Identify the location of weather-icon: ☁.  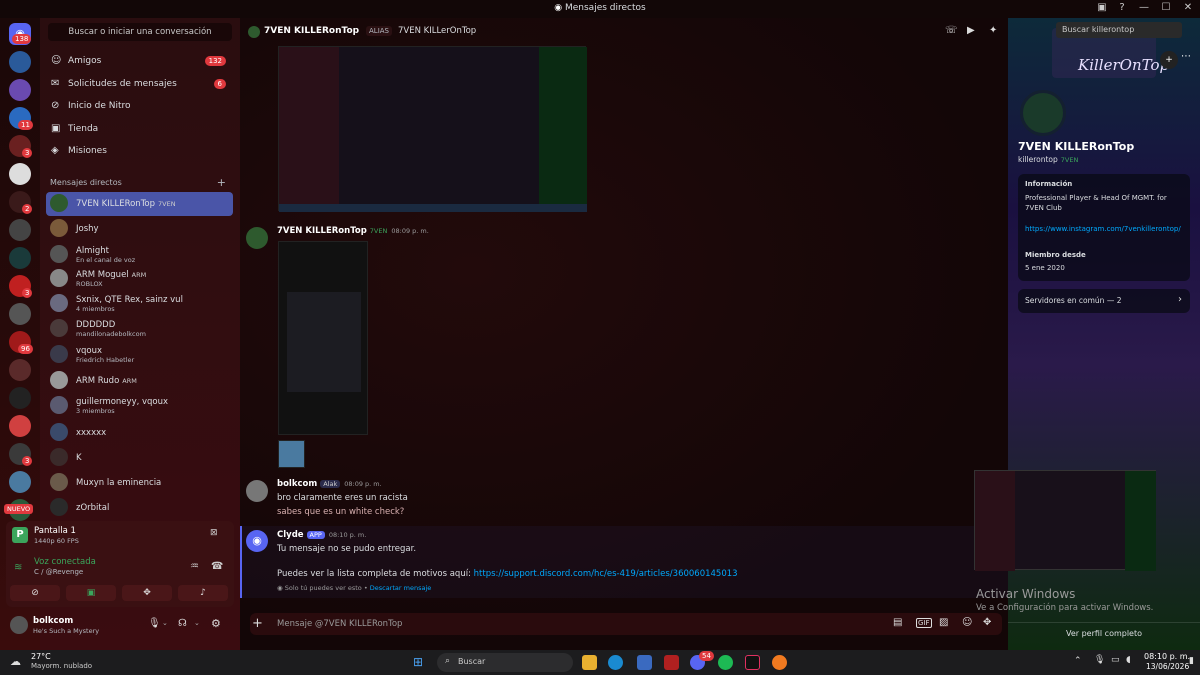
(15, 661).